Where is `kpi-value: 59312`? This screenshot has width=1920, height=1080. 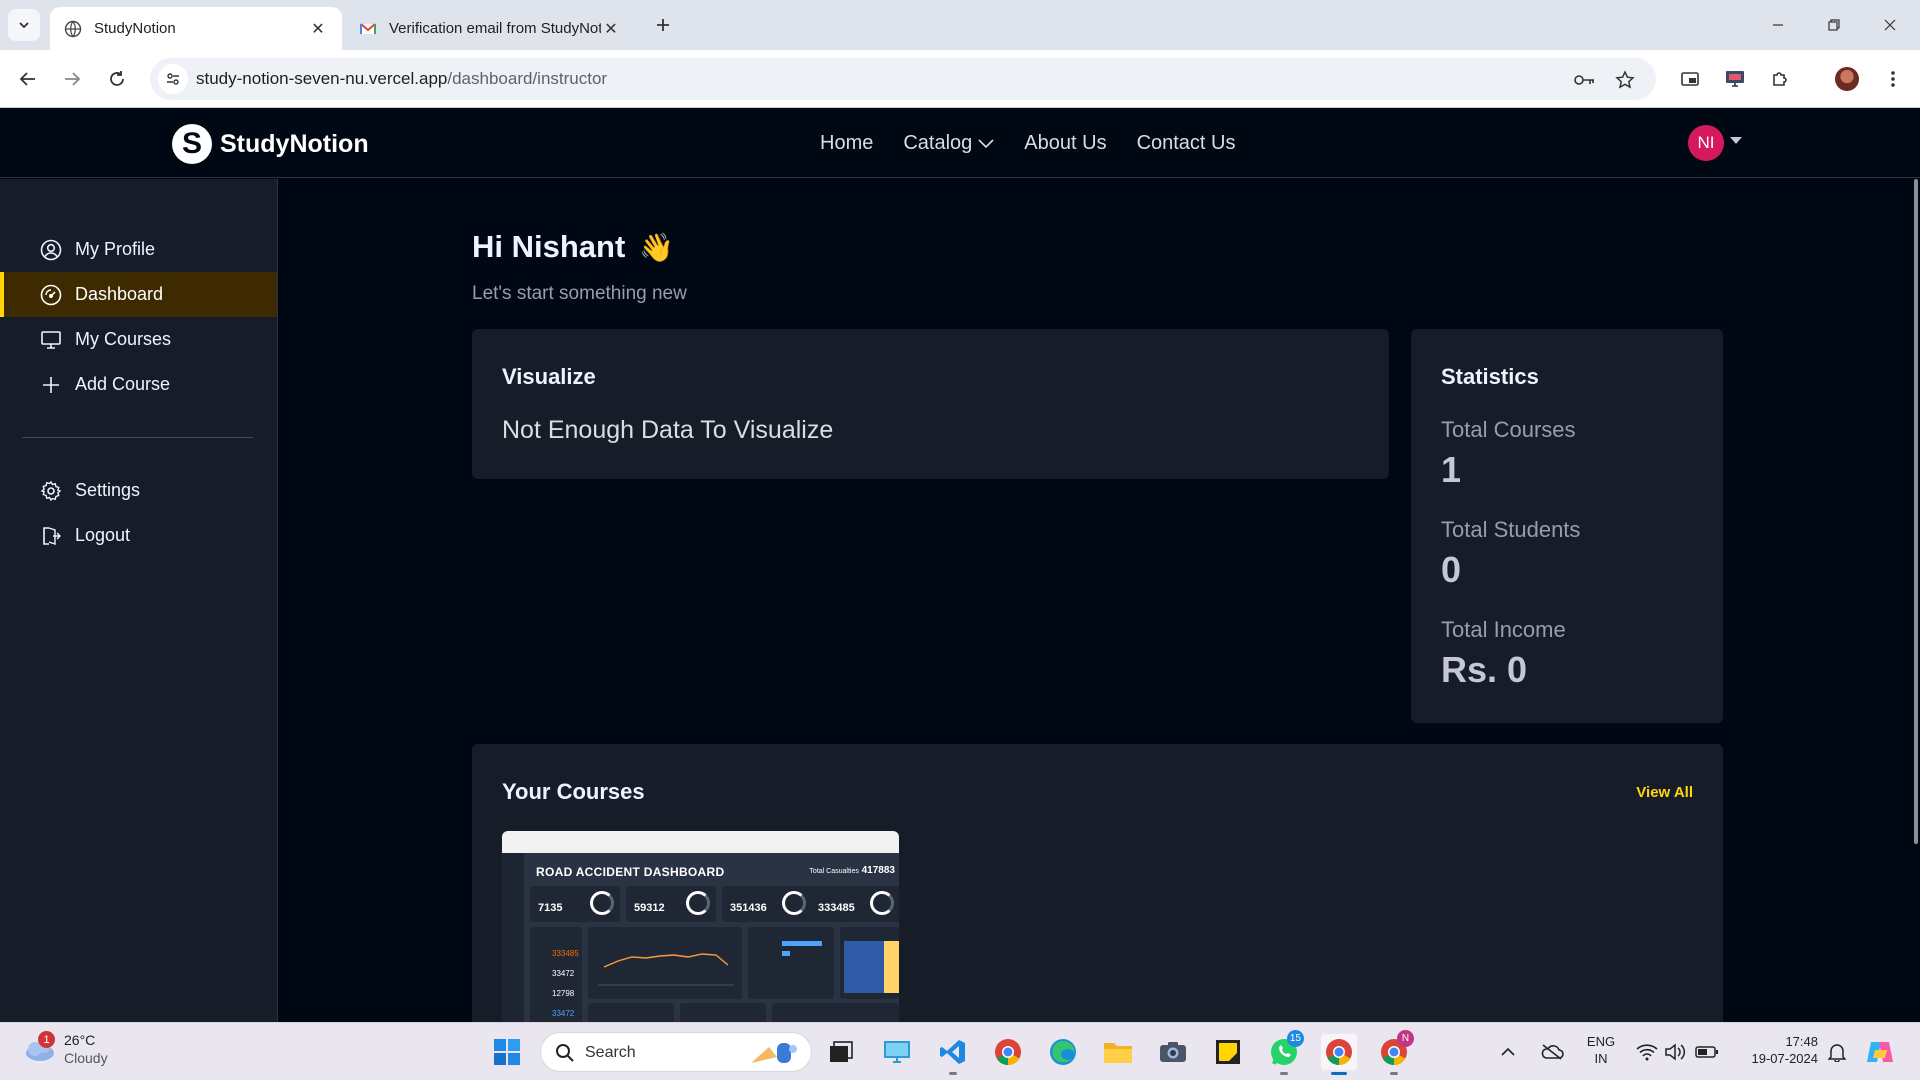
kpi-value: 59312 is located at coordinates (649, 908).